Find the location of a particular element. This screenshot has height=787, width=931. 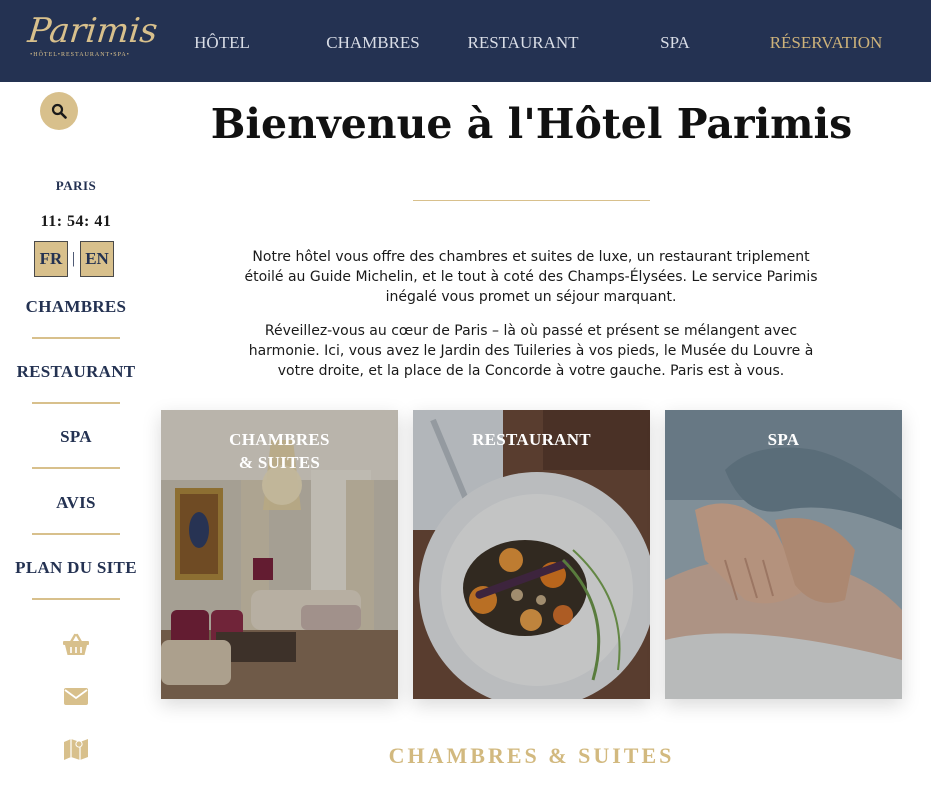

card-label-line: RESTAURANT is located at coordinates (531, 439).